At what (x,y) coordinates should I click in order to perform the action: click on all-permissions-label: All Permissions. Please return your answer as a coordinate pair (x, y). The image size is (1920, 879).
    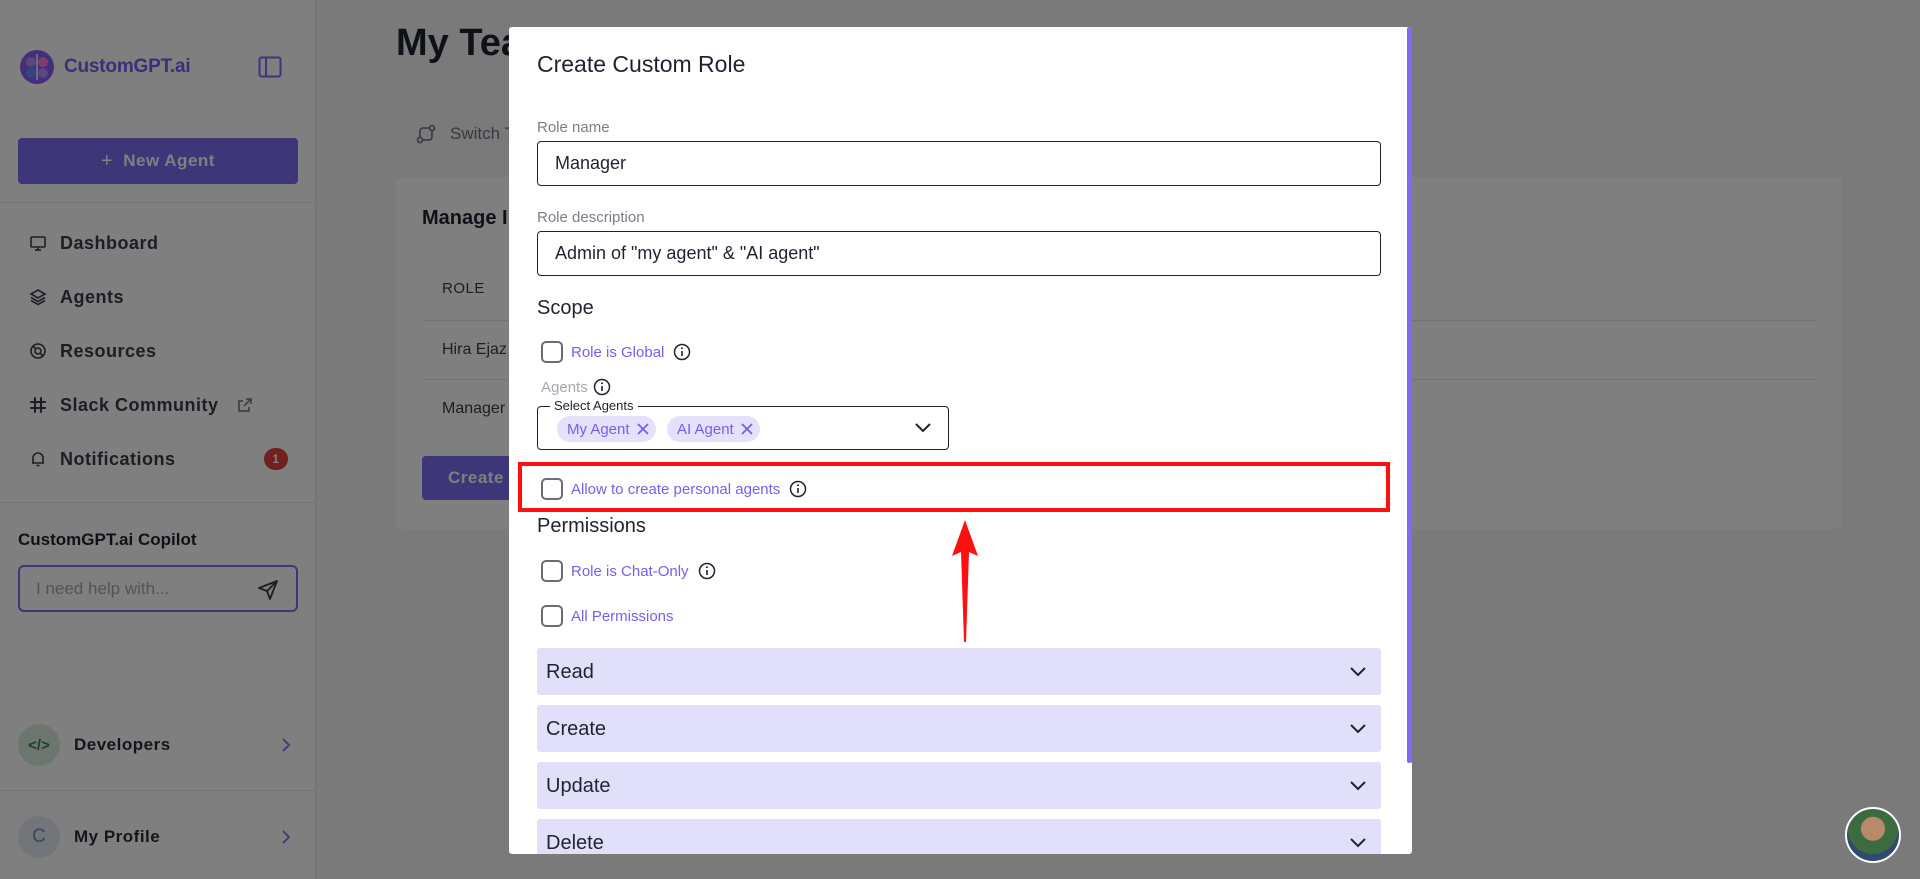
    Looking at the image, I should click on (622, 616).